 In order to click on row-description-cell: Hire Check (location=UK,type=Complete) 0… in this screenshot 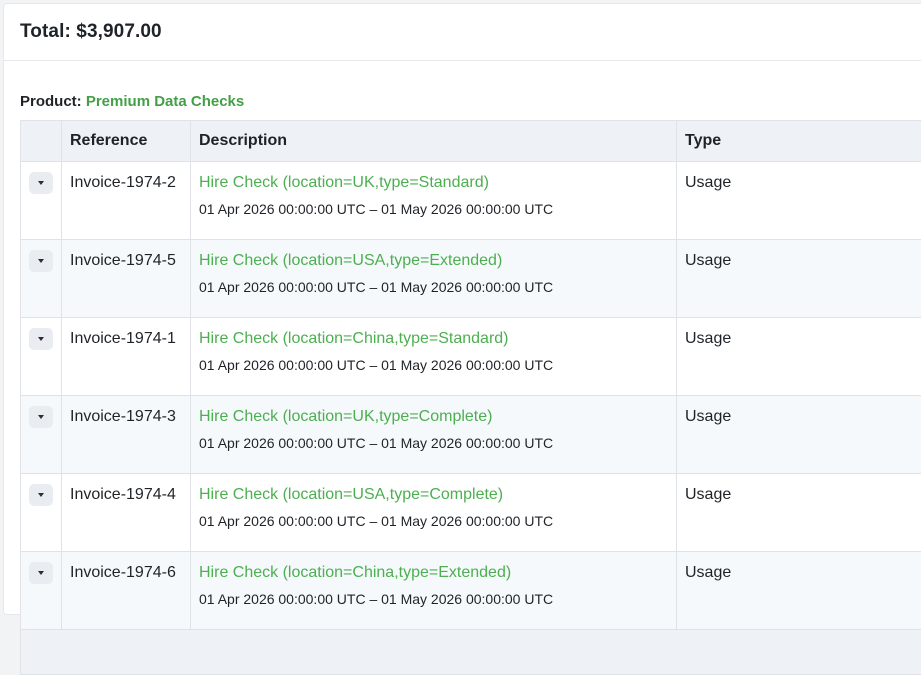, I will do `click(434, 435)`.